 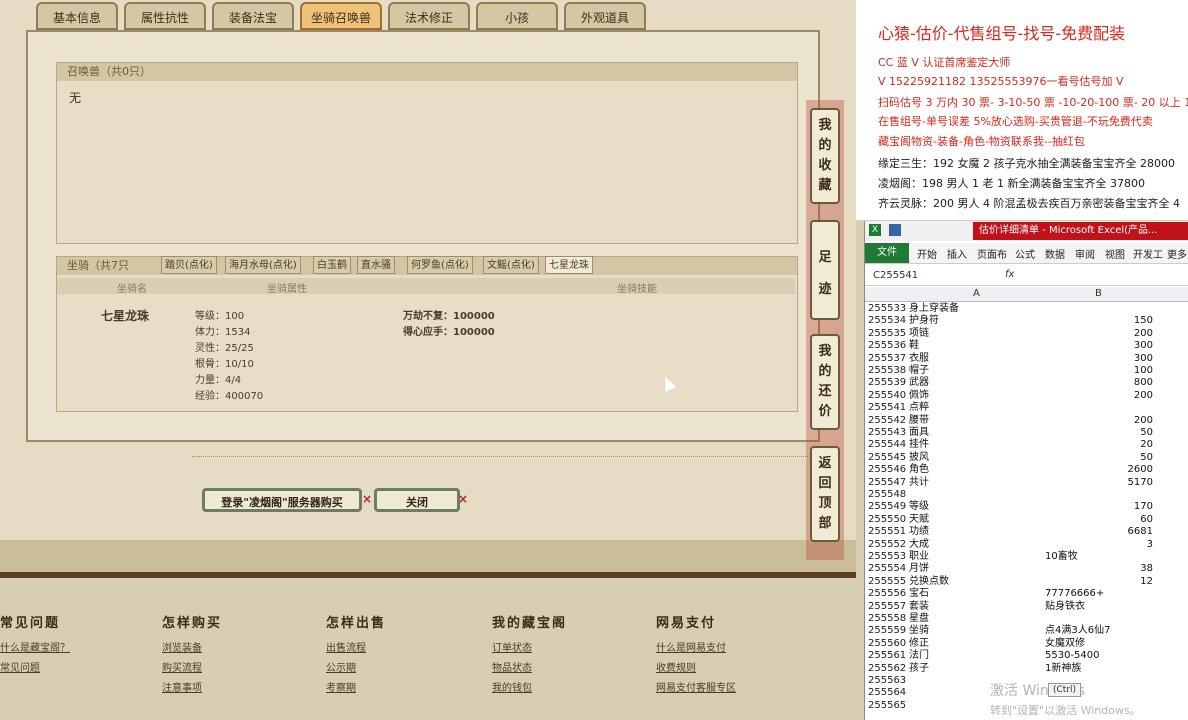 What do you see at coordinates (919, 669) in the screenshot?
I see `cell-a: 孩子` at bounding box center [919, 669].